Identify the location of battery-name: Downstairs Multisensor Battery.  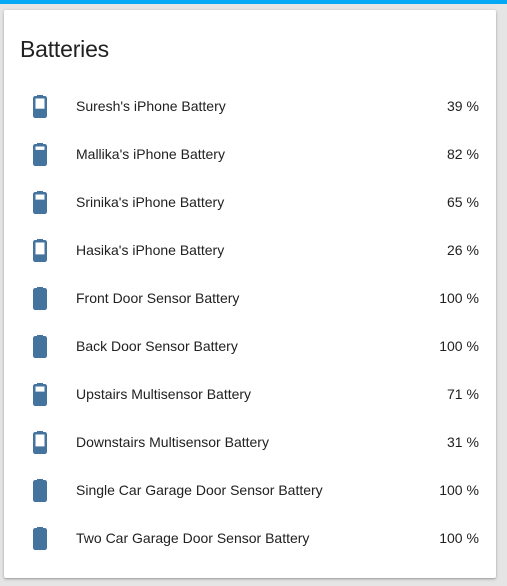
(172, 442).